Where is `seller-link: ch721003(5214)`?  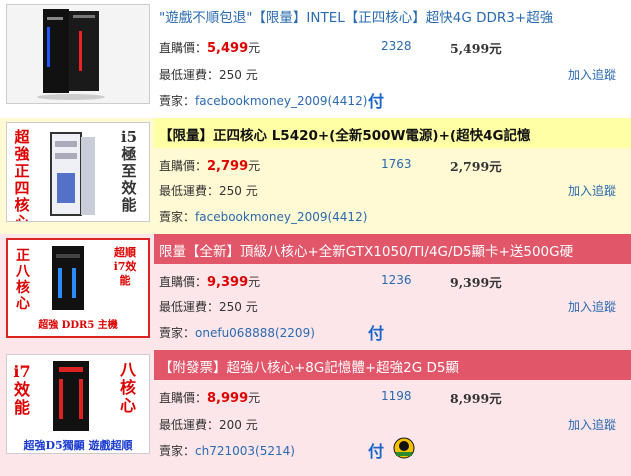 seller-link: ch721003(5214) is located at coordinates (245, 451).